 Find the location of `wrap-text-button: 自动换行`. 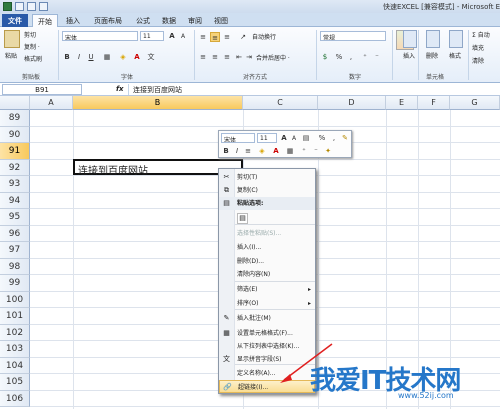

wrap-text-button: 自动换行 is located at coordinates (264, 36).